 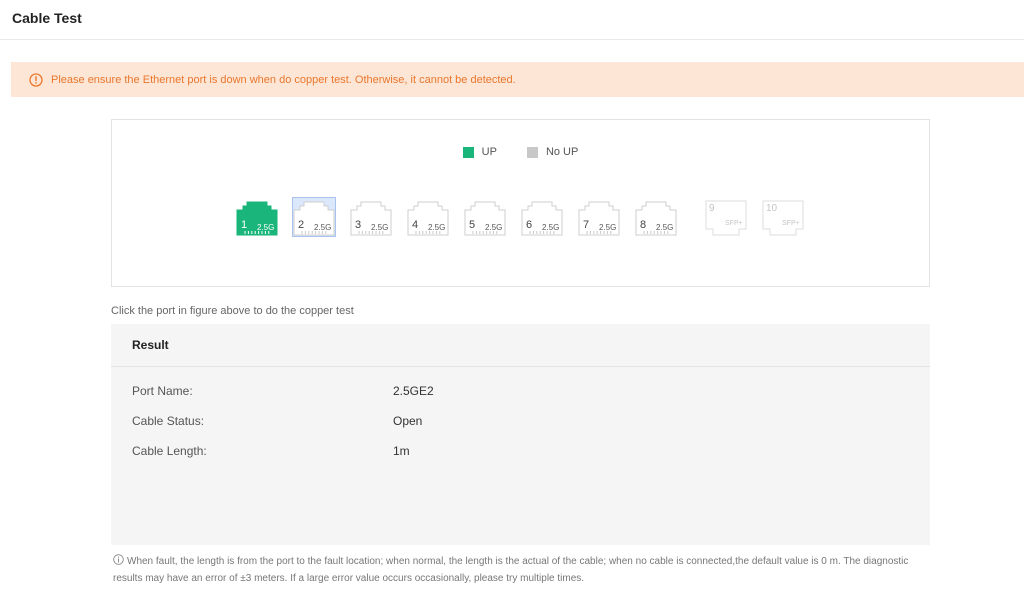 I want to click on port-number: 1, so click(x=244, y=225).